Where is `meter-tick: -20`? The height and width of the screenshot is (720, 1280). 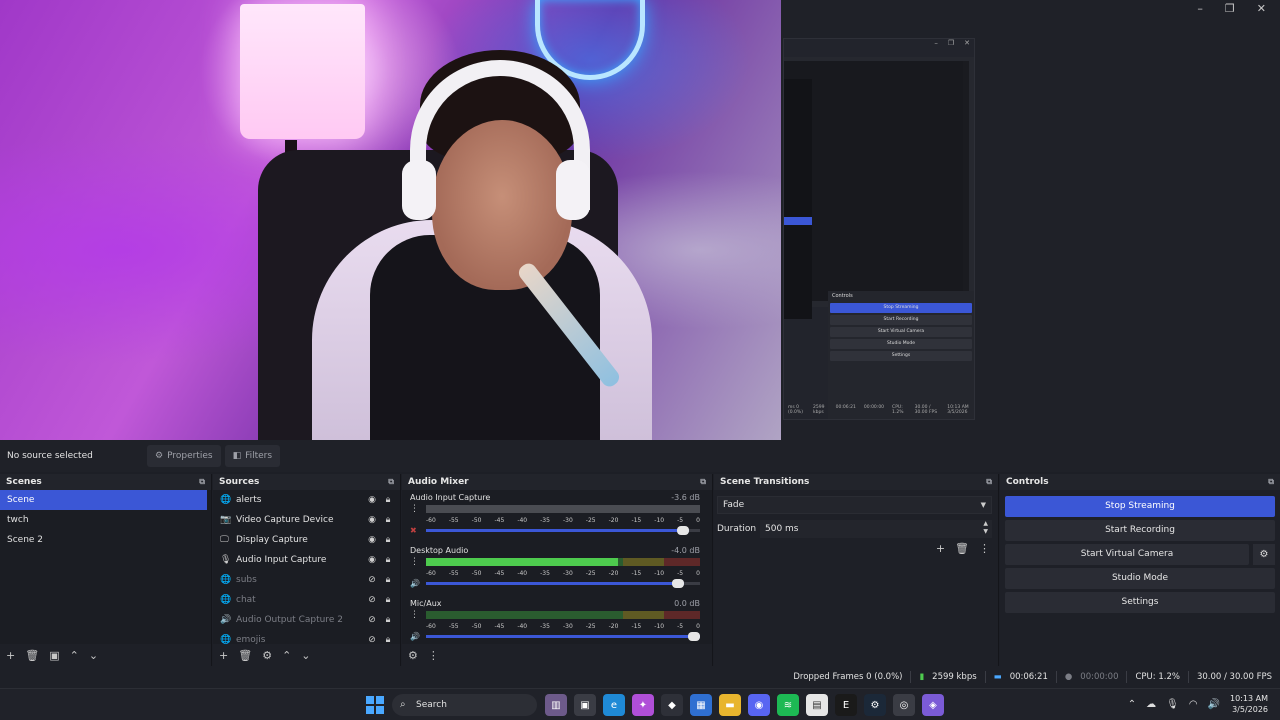
meter-tick: -20 is located at coordinates (613, 573).